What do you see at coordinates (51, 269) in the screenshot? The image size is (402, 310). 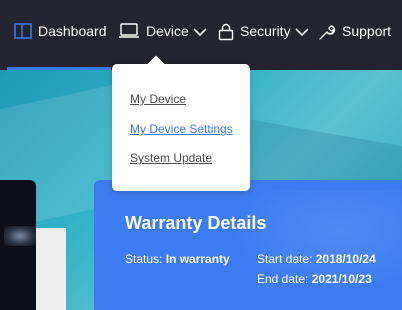 I see `content-panel` at bounding box center [51, 269].